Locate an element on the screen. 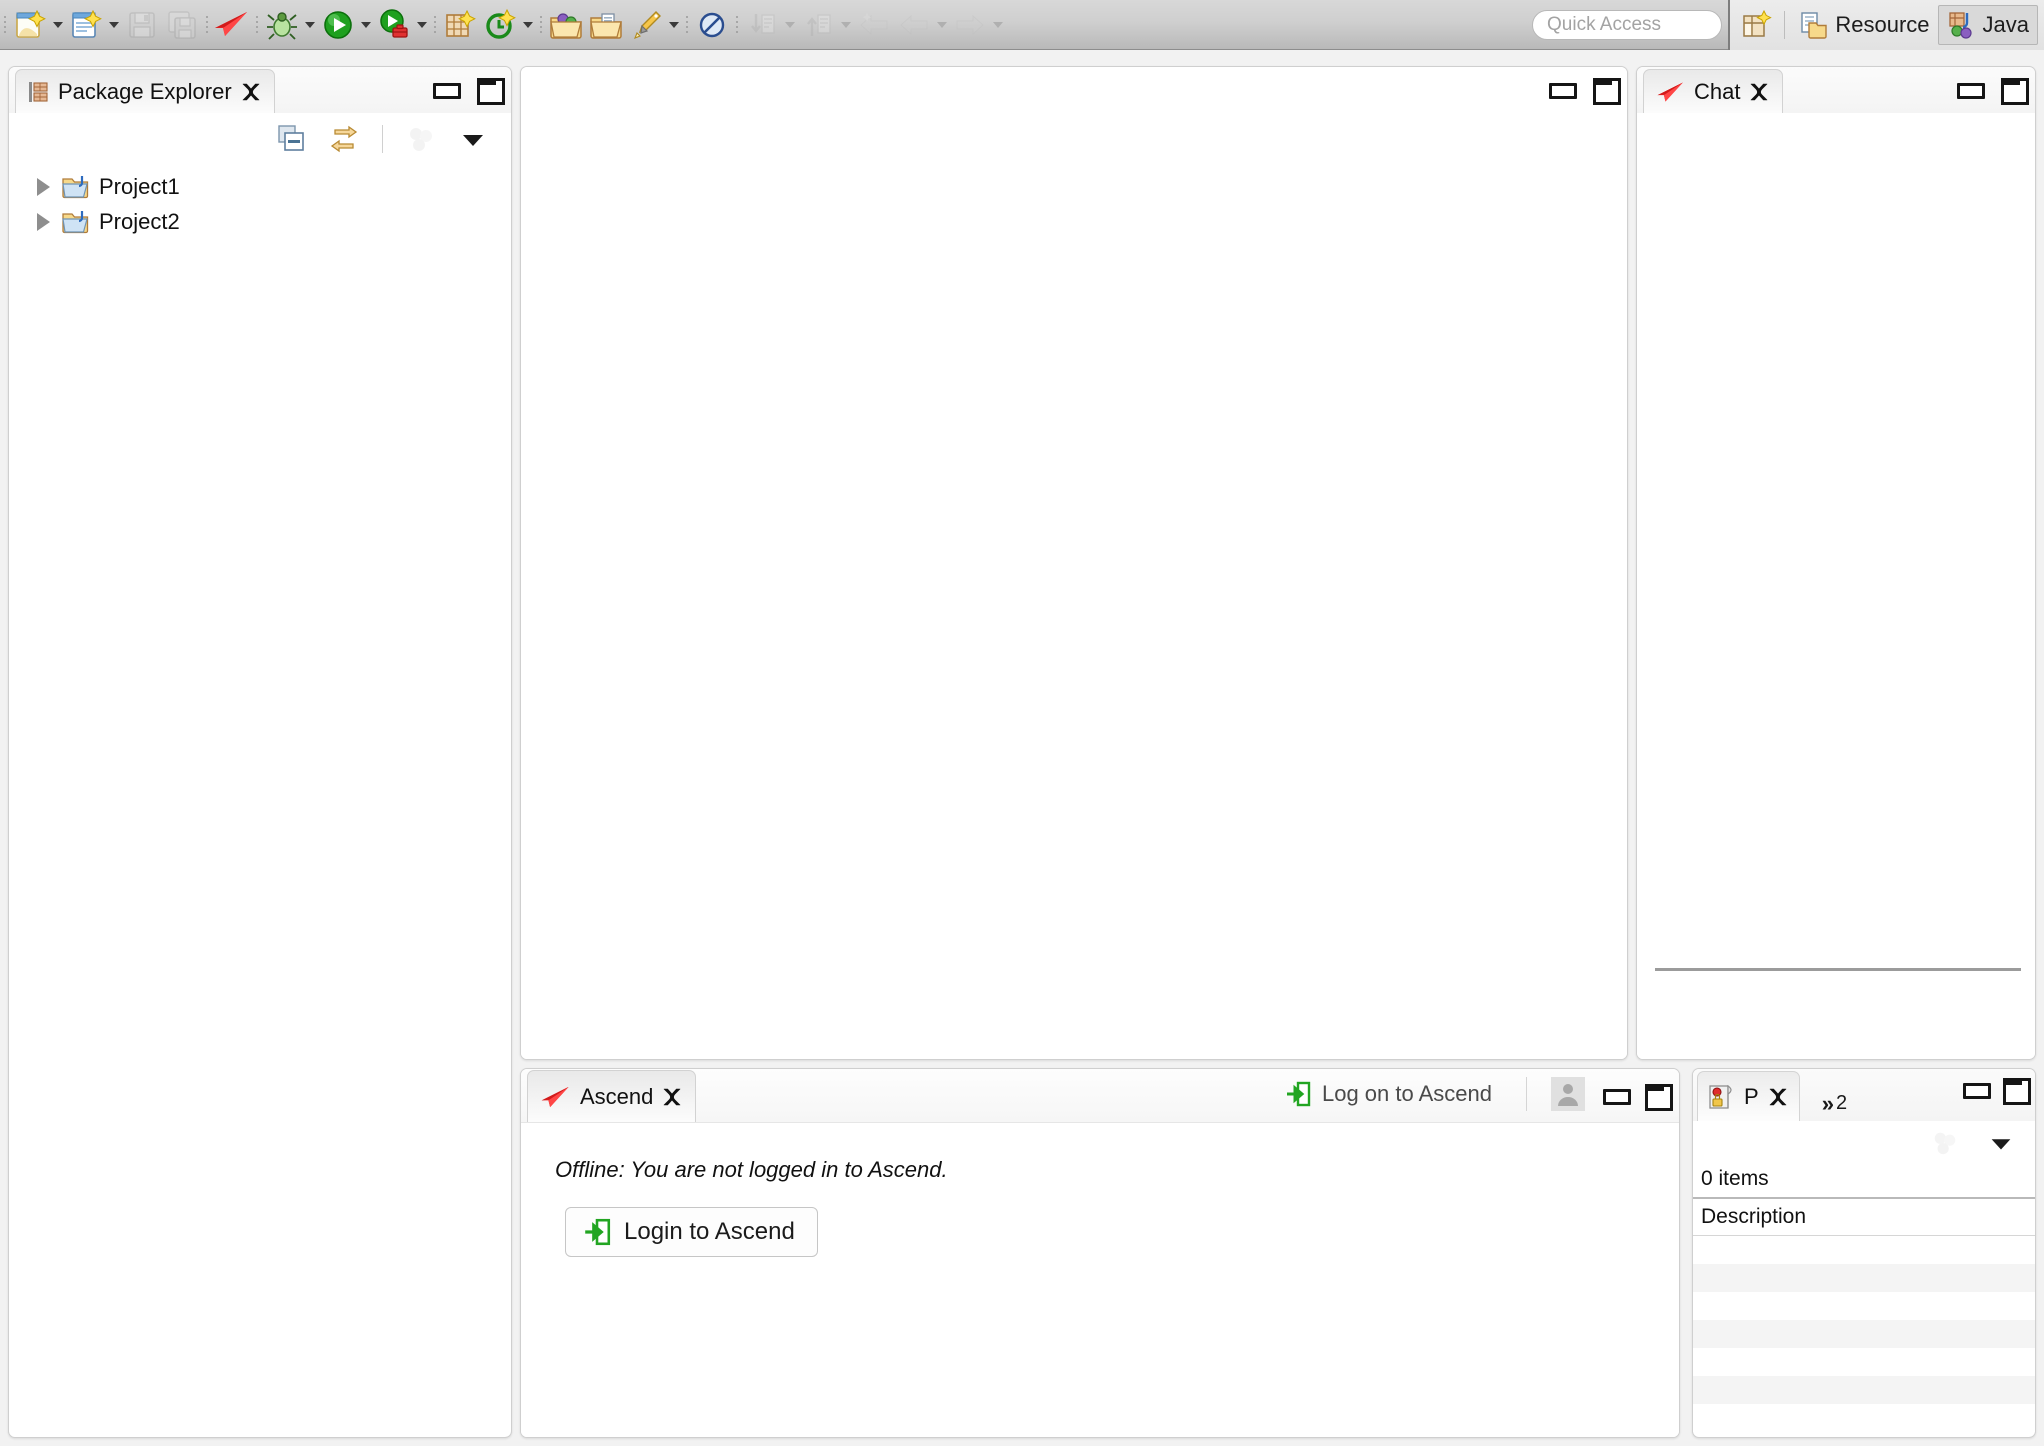 This screenshot has width=2044, height=1446. filters-icon is located at coordinates (421, 139).